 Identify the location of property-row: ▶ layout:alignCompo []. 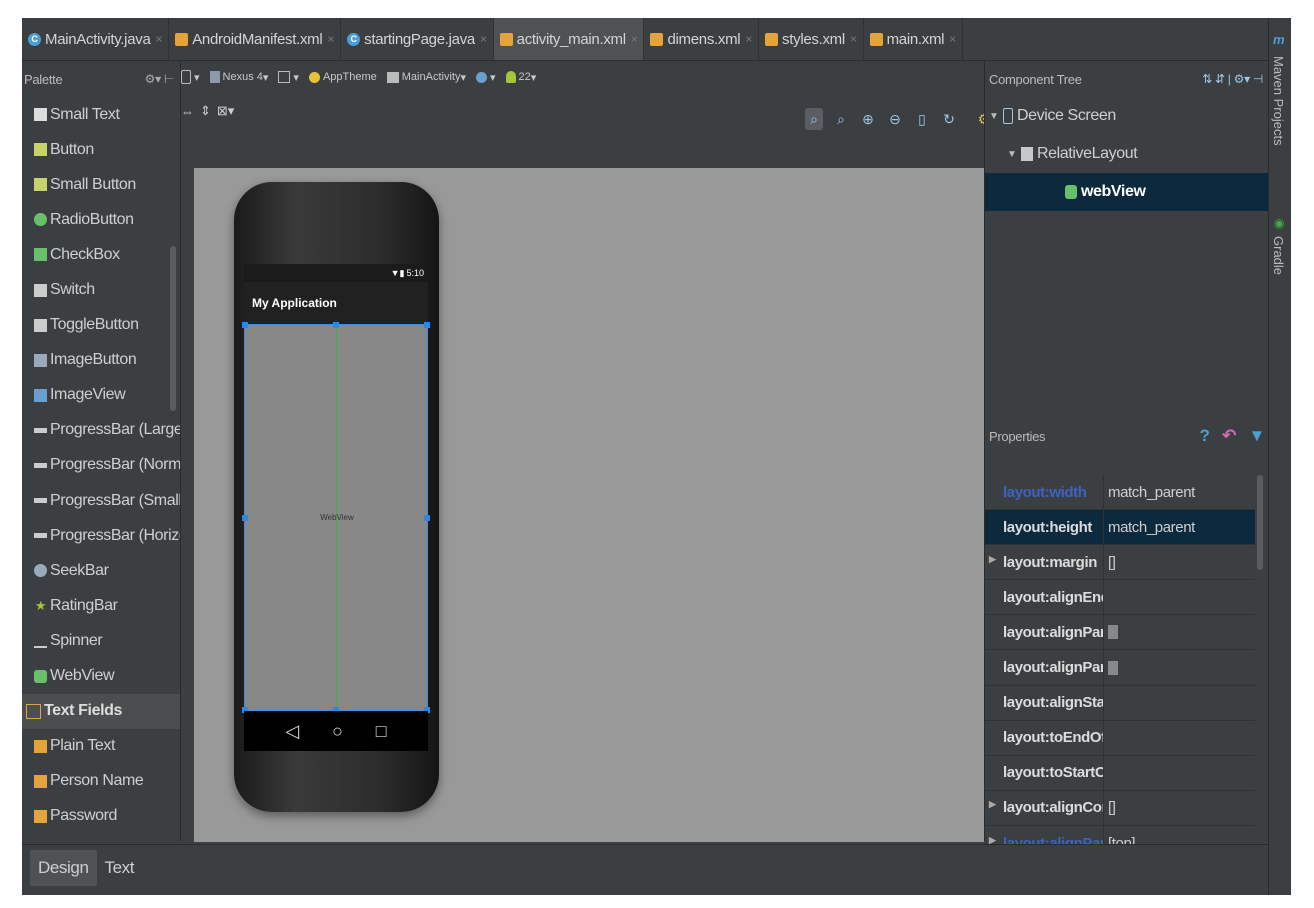
(1120, 808).